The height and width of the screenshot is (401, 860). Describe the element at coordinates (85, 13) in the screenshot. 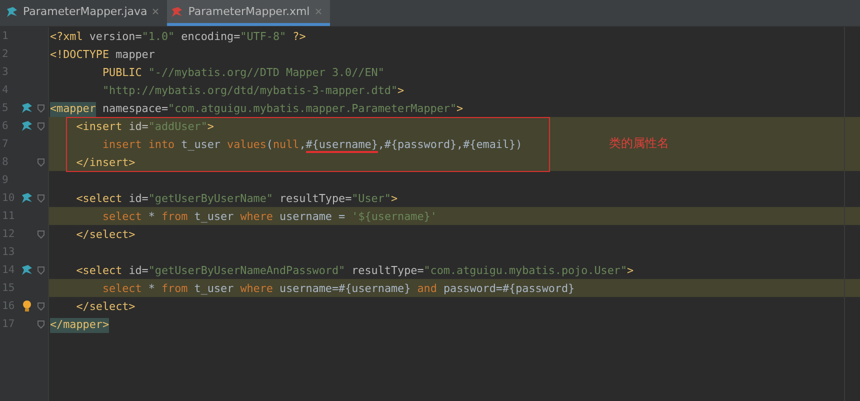

I see `file-tab: ParameterMapper.java` at that location.